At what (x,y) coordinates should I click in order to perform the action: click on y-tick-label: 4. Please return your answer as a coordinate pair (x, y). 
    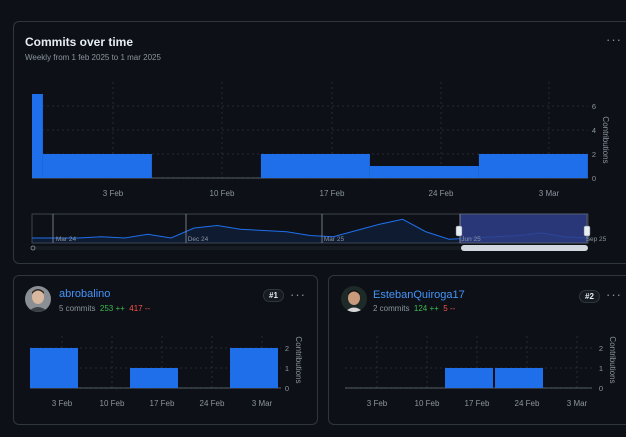
    Looking at the image, I should click on (594, 130).